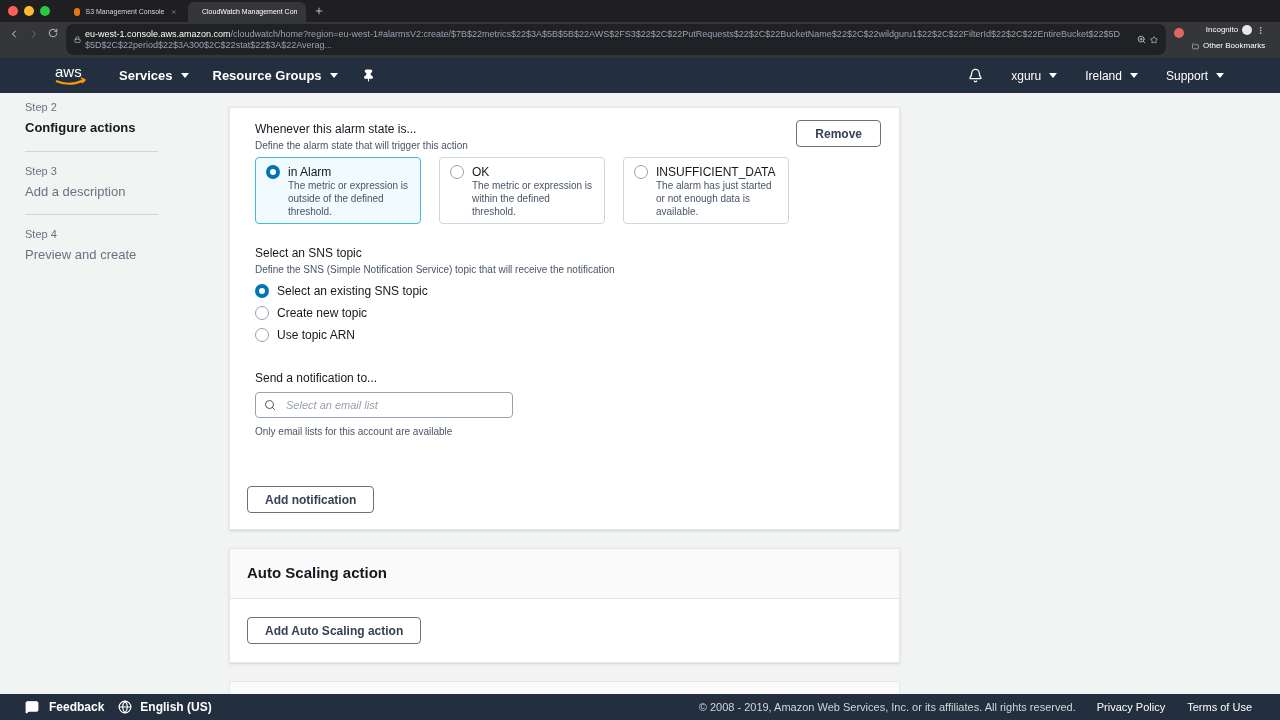 The height and width of the screenshot is (720, 1280). Describe the element at coordinates (319, 11) in the screenshot. I see `new-tab-icon` at that location.